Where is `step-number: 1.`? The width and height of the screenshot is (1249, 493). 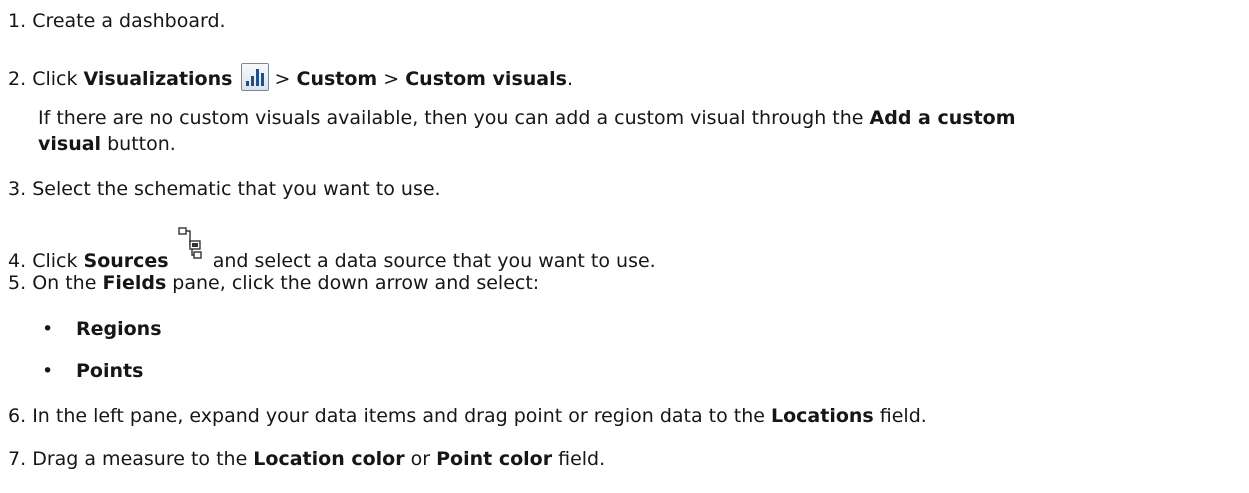 step-number: 1. is located at coordinates (17, 21).